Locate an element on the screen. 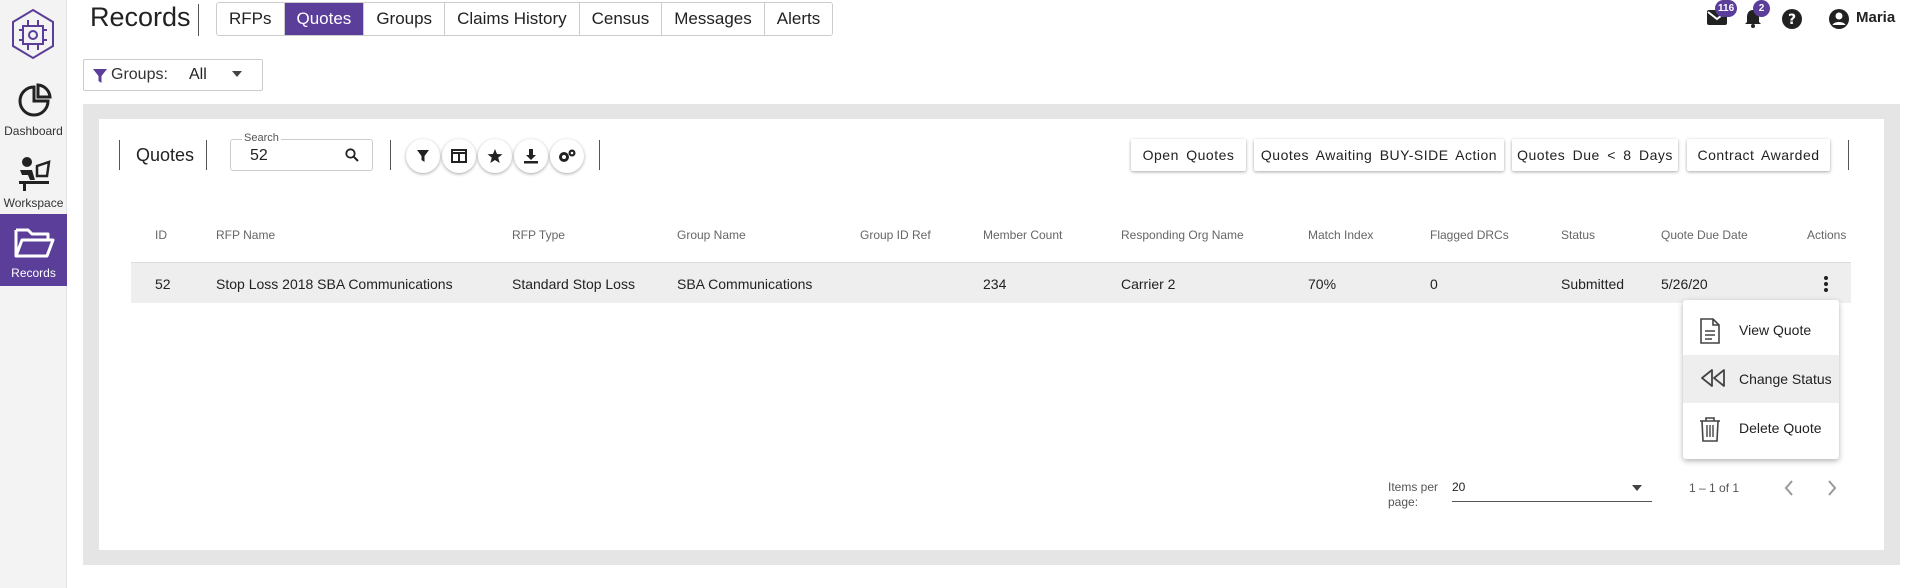 Image resolution: width=1909 pixels, height=588 pixels. menu-item-change-status: Change Status is located at coordinates (1761, 379).